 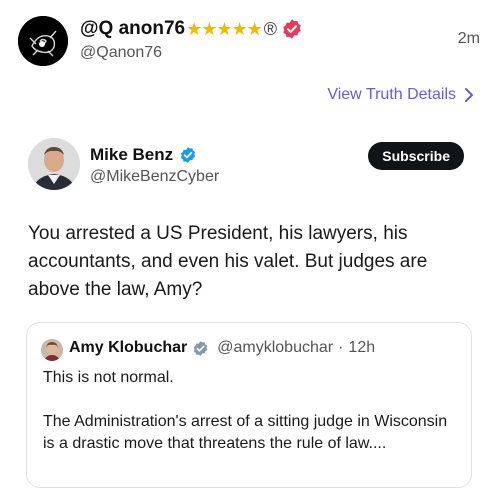 I want to click on user-handle: @Qanon76, so click(x=121, y=53).